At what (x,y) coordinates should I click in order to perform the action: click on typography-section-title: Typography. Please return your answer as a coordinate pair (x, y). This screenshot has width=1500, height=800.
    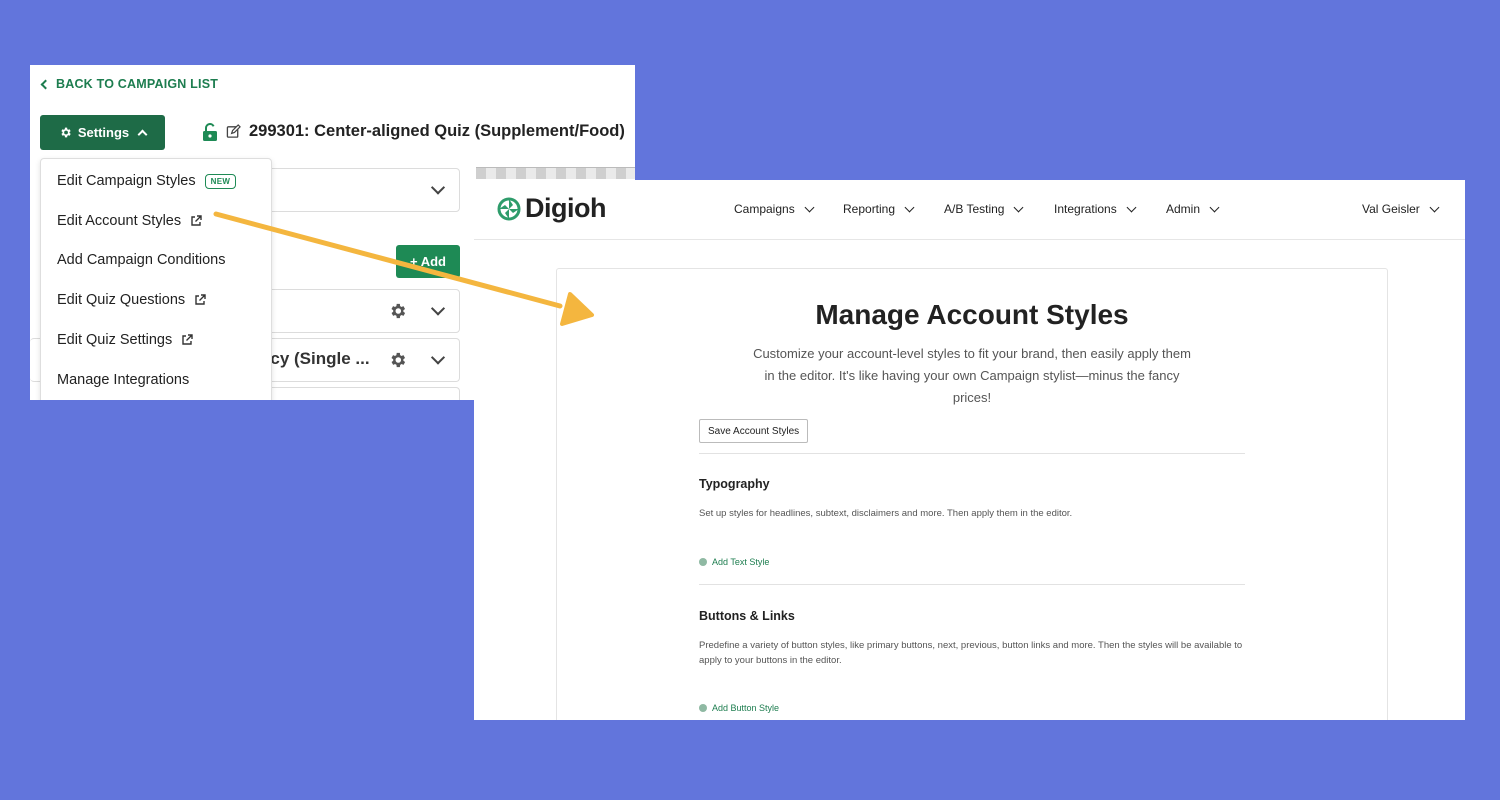
    Looking at the image, I should click on (734, 484).